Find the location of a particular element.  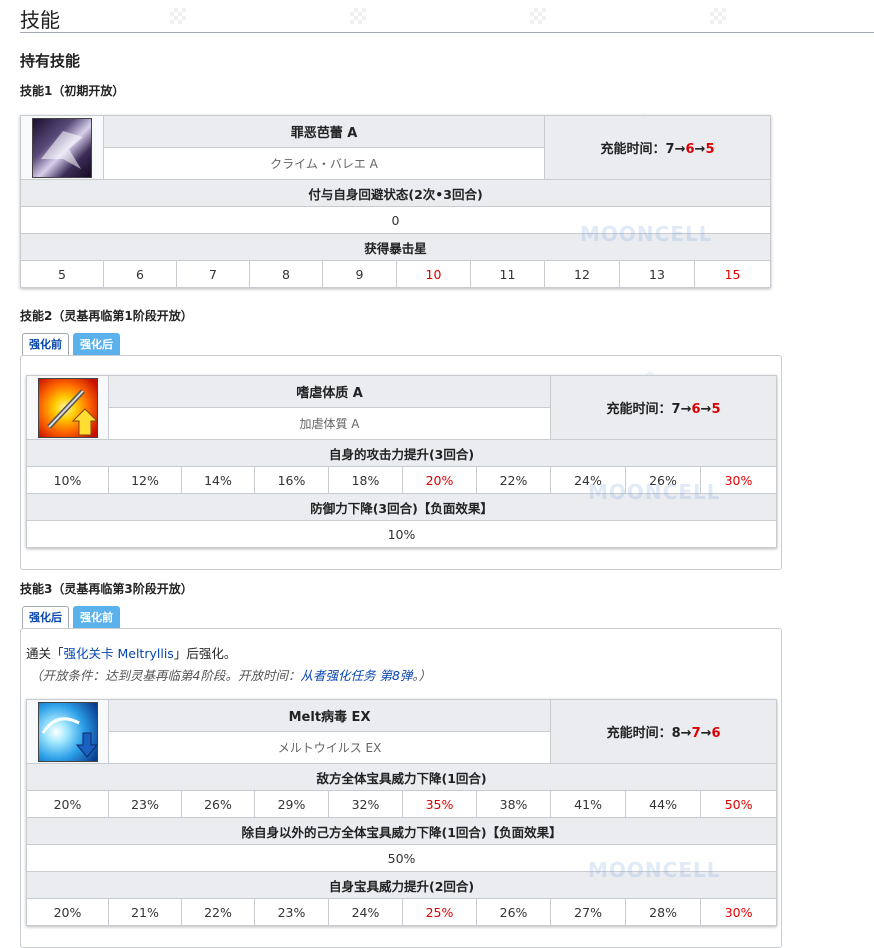

skill1-icon-cell is located at coordinates (62, 147).